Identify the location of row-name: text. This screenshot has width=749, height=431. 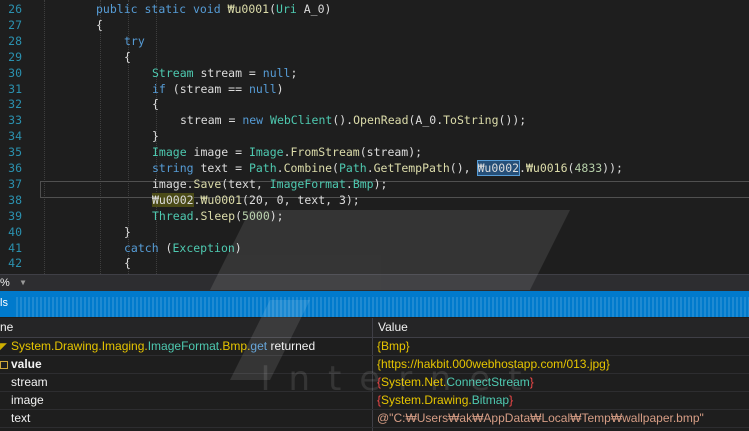
(21, 418).